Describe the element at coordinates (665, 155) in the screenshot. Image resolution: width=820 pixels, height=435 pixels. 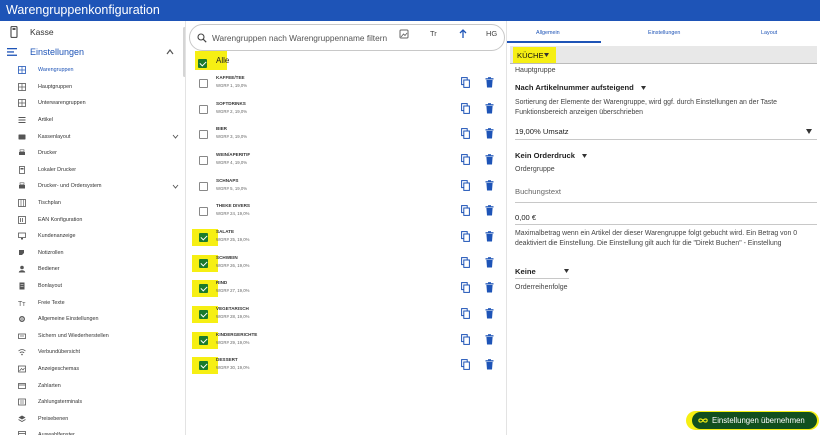
I see `order-print-select: Kein Orderdruck` at that location.